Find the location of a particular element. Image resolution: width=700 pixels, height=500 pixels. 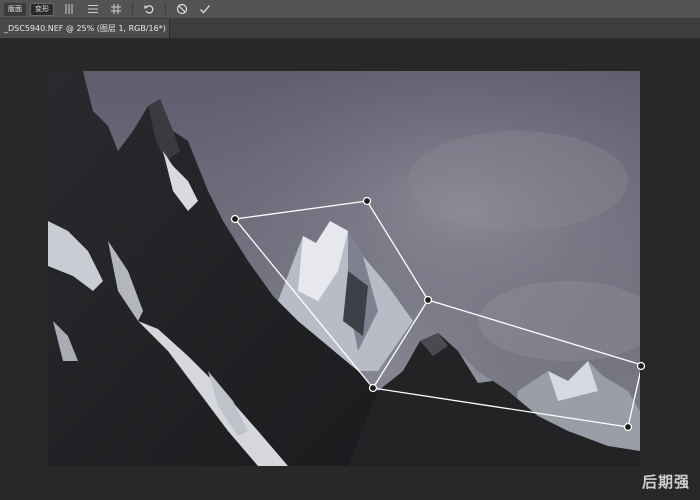

options-toolbar: 版面 变形 is located at coordinates (350, 9).